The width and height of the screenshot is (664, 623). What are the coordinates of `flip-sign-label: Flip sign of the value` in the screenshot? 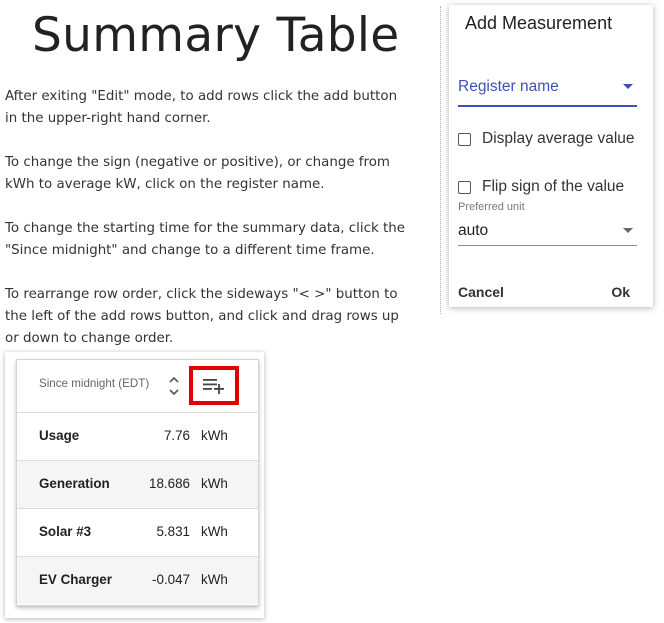 It's located at (553, 186).